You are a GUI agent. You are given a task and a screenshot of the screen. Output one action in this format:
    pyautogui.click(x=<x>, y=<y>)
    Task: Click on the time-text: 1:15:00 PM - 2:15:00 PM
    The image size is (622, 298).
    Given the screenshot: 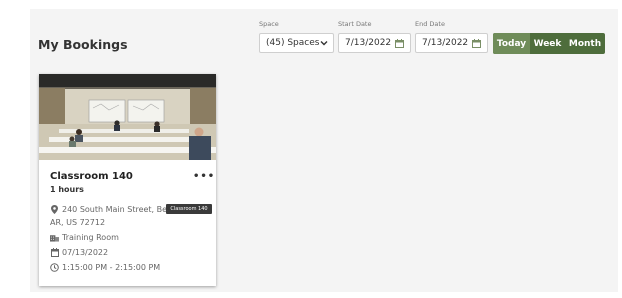 What is the action you would take?
    pyautogui.click(x=111, y=267)
    